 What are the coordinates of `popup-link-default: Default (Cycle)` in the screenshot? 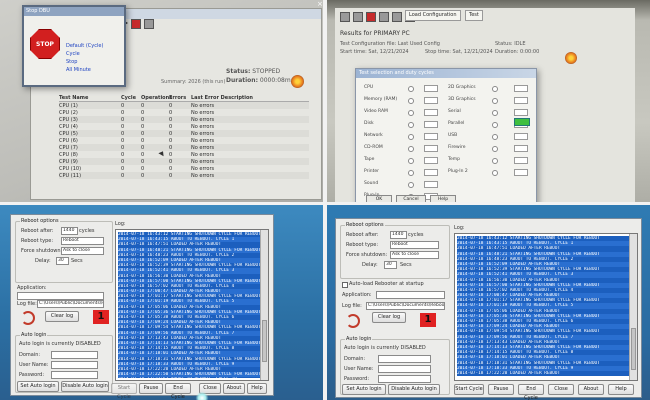 It's located at (84, 46).